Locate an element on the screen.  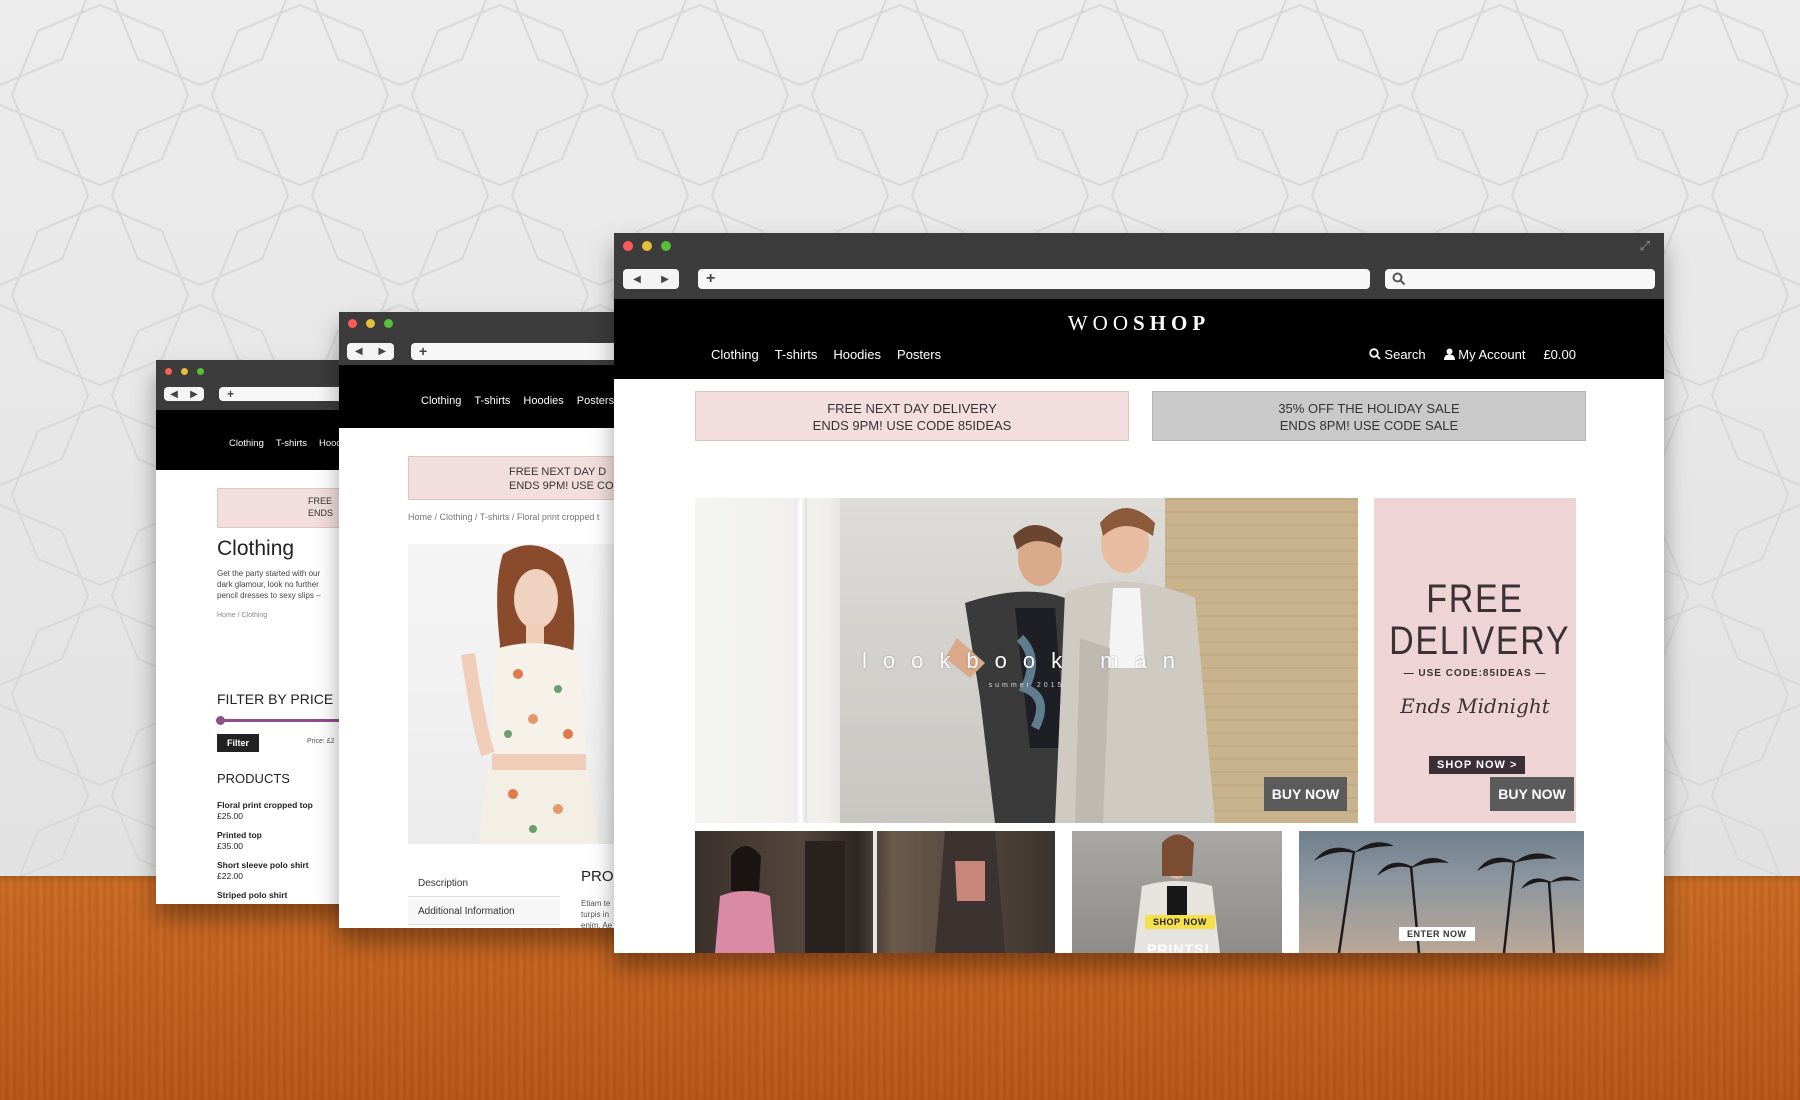
description-line: turpis in is located at coordinates (595, 914).